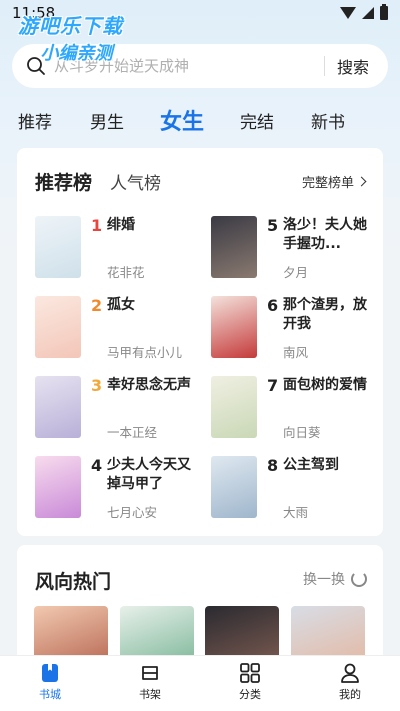 The height and width of the screenshot is (711, 400). I want to click on full-ranking-label: 完整榜单, so click(327, 183).